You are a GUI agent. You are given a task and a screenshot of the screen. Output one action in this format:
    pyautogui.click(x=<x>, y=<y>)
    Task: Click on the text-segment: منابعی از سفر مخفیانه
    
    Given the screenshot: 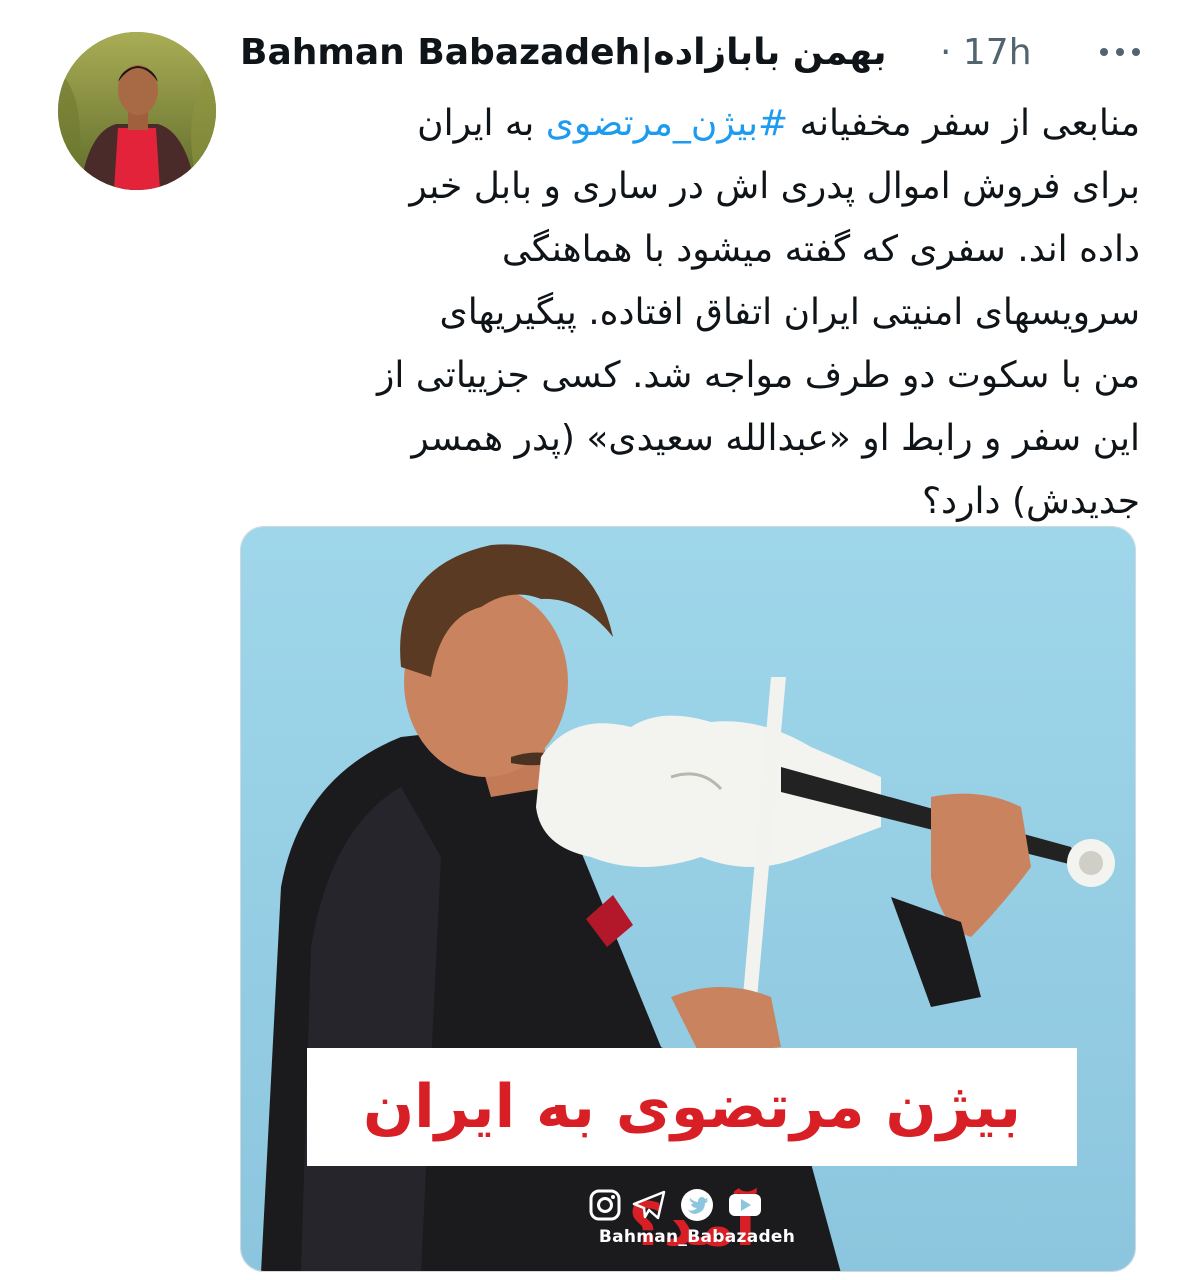 What is the action you would take?
    pyautogui.click(x=964, y=123)
    